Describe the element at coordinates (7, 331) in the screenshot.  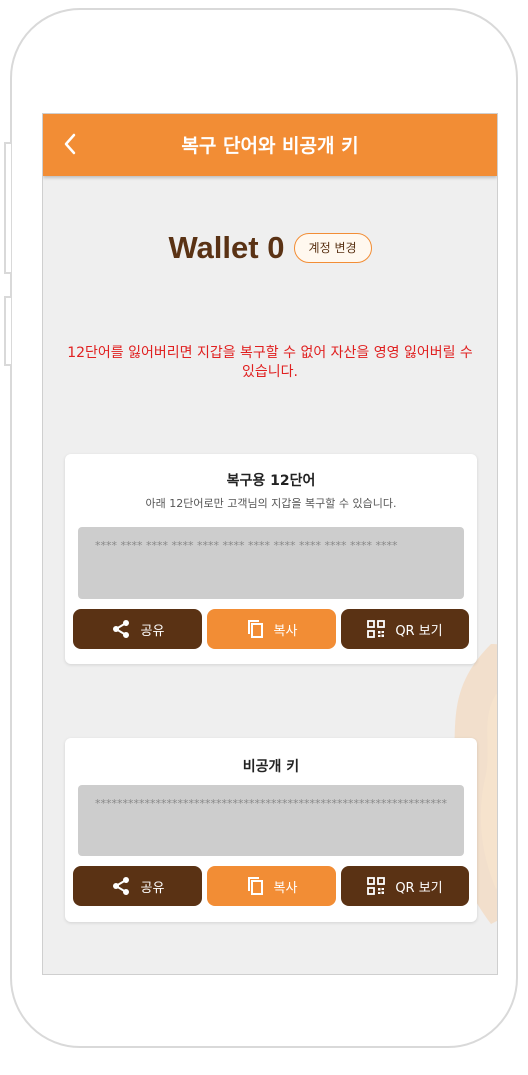
I see `volume-down-side-button` at that location.